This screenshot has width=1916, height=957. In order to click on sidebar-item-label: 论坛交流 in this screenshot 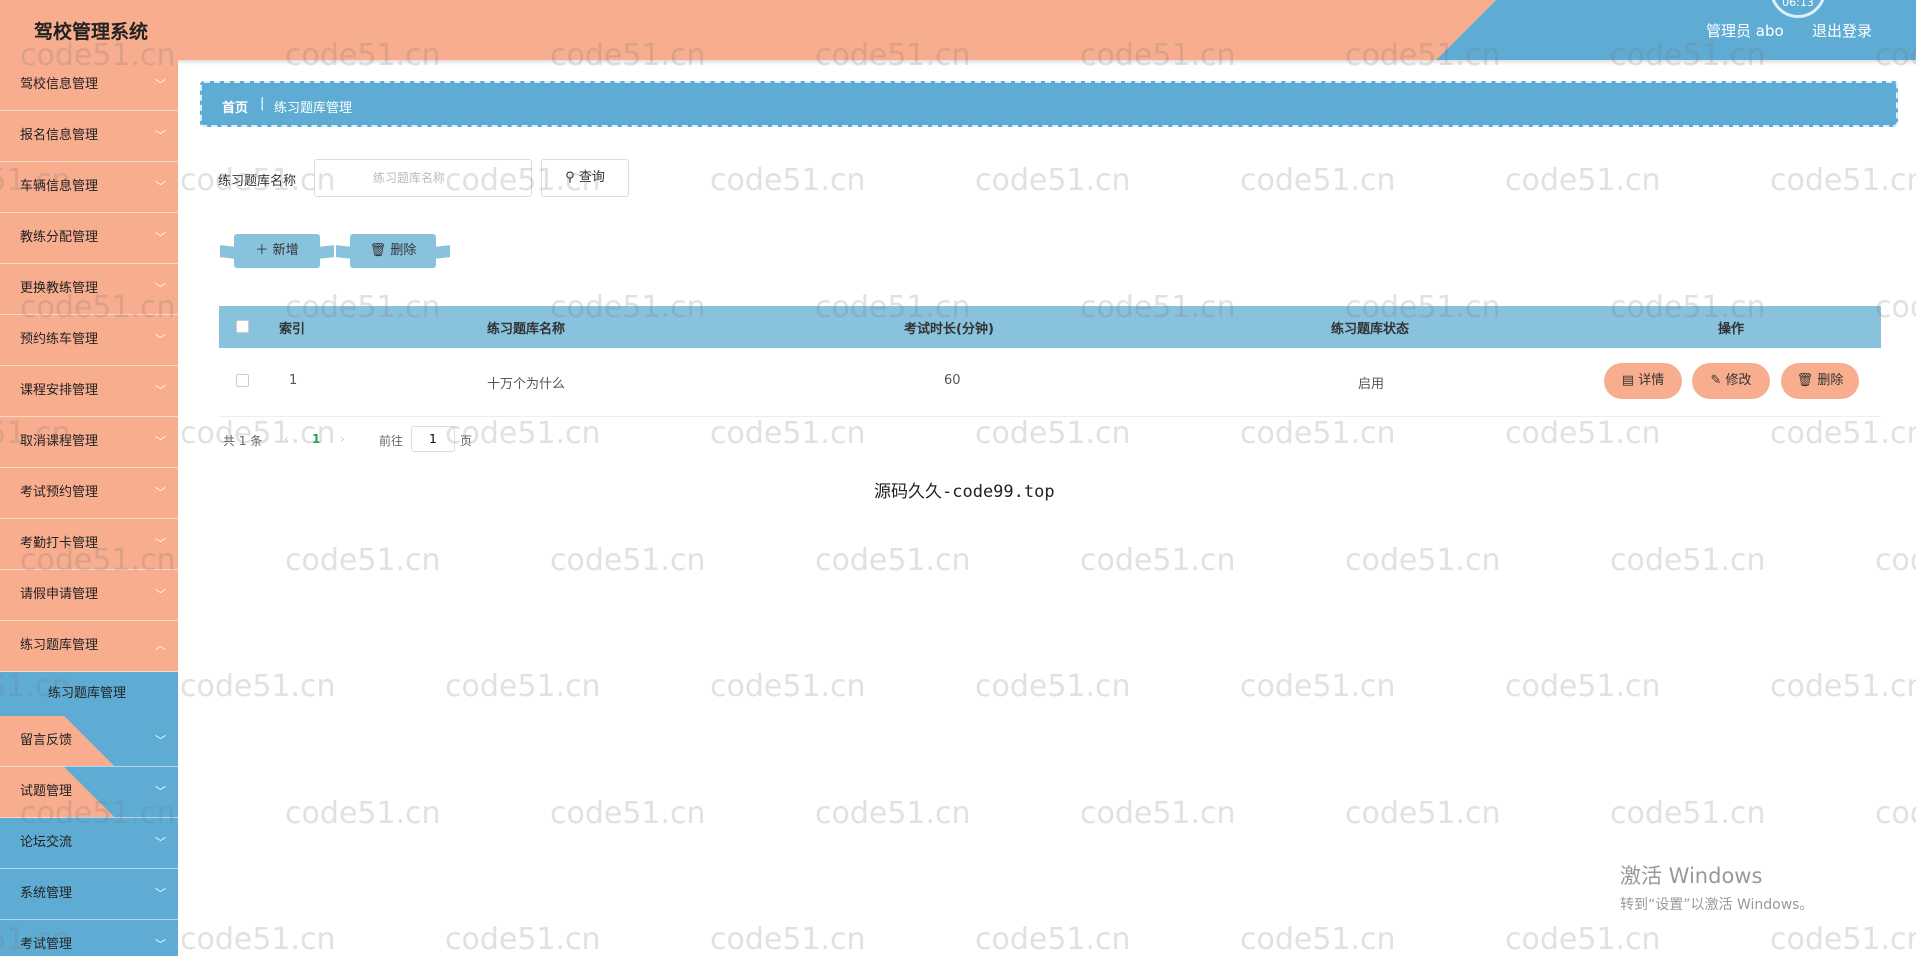, I will do `click(46, 842)`.